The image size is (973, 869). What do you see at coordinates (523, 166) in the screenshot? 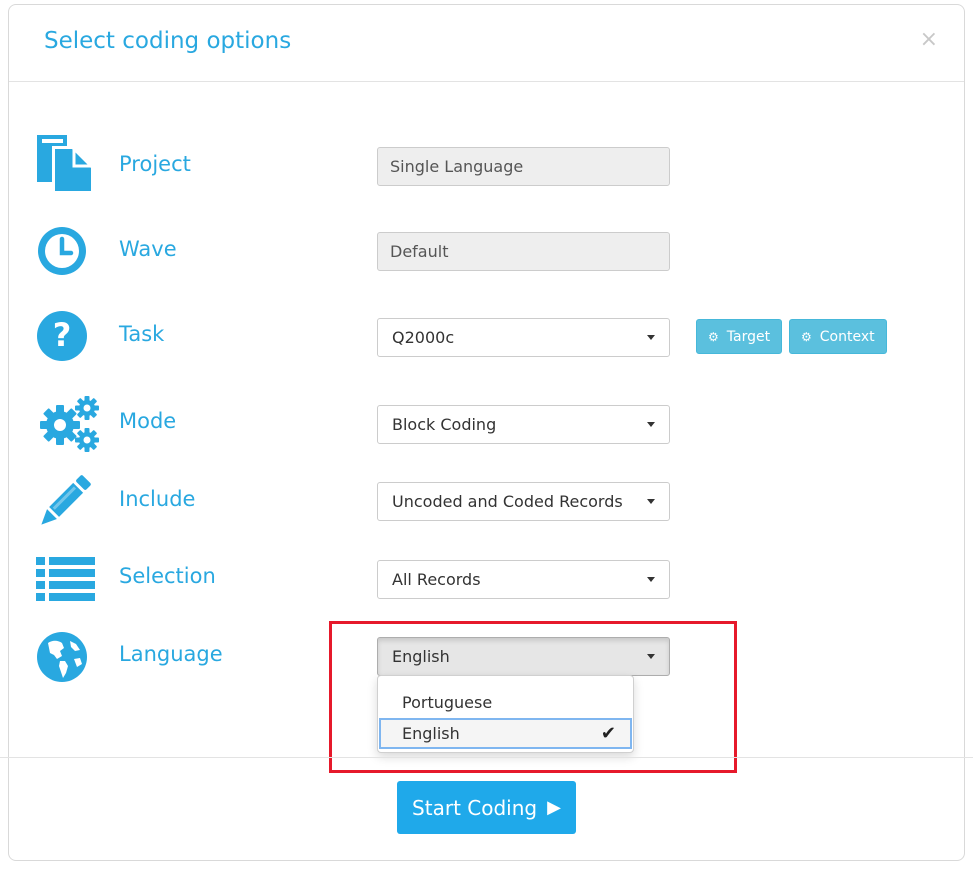
I see `project-field: Single Language` at bounding box center [523, 166].